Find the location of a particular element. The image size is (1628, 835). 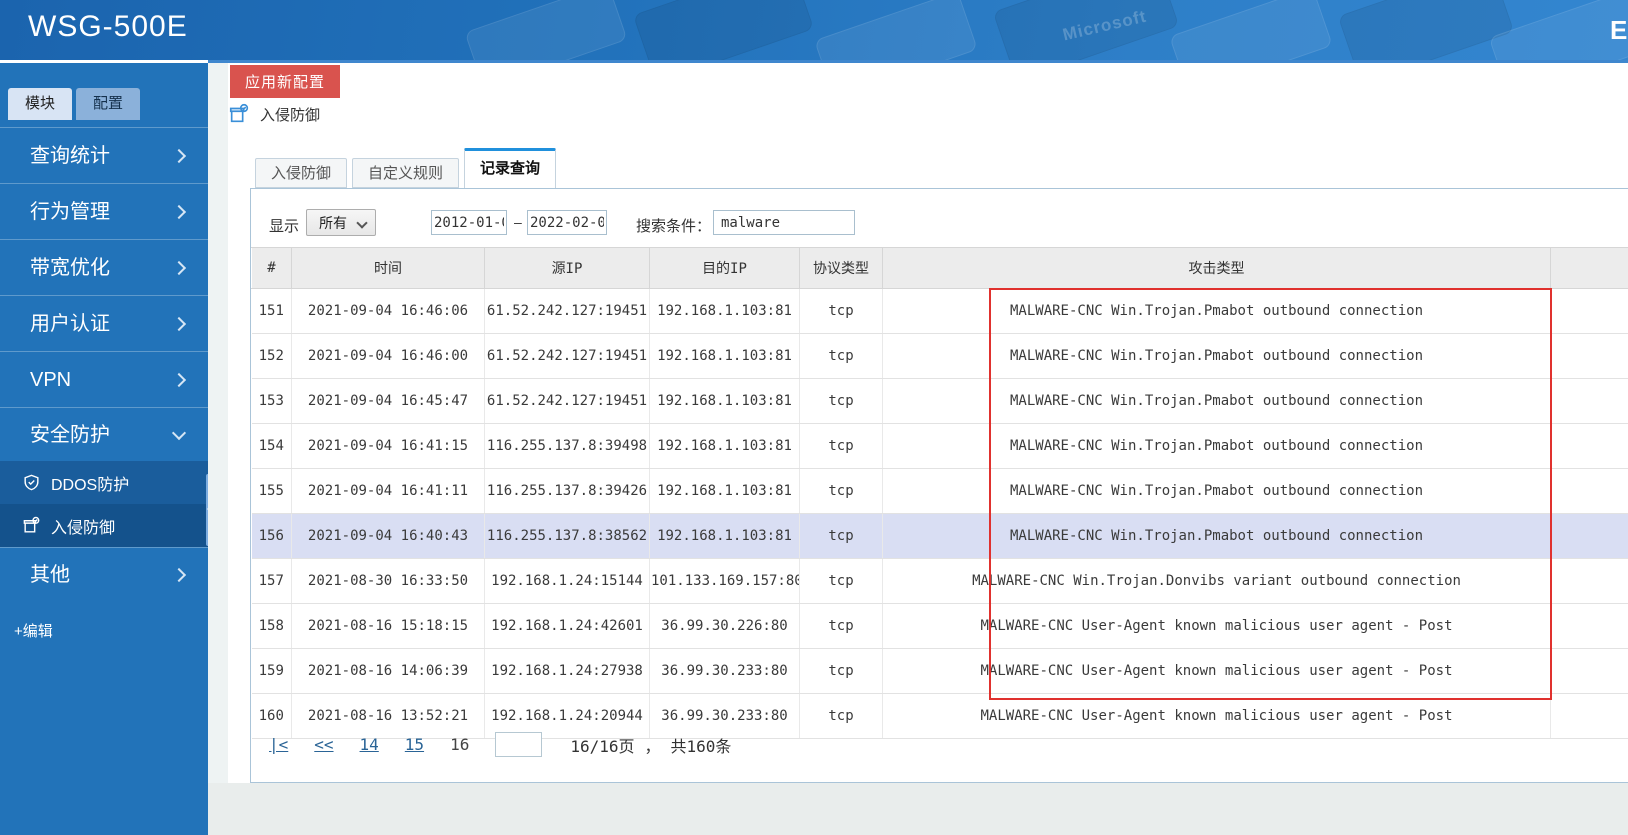

sidebar-item-others: 其他 is located at coordinates (104, 574).